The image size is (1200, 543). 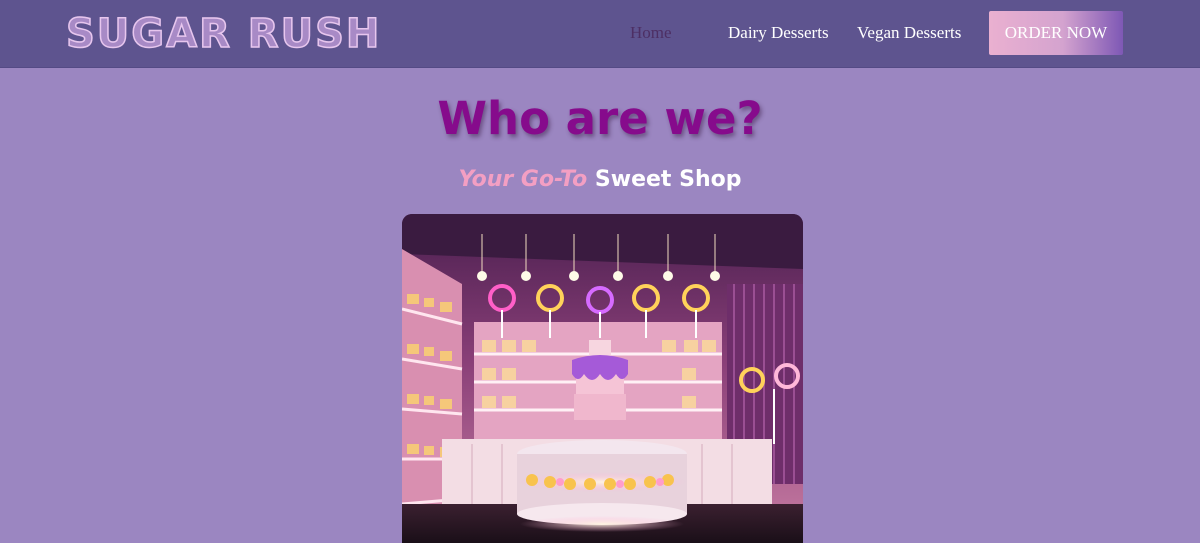 I want to click on subheading-accent: Your Go-To, so click(x=523, y=179).